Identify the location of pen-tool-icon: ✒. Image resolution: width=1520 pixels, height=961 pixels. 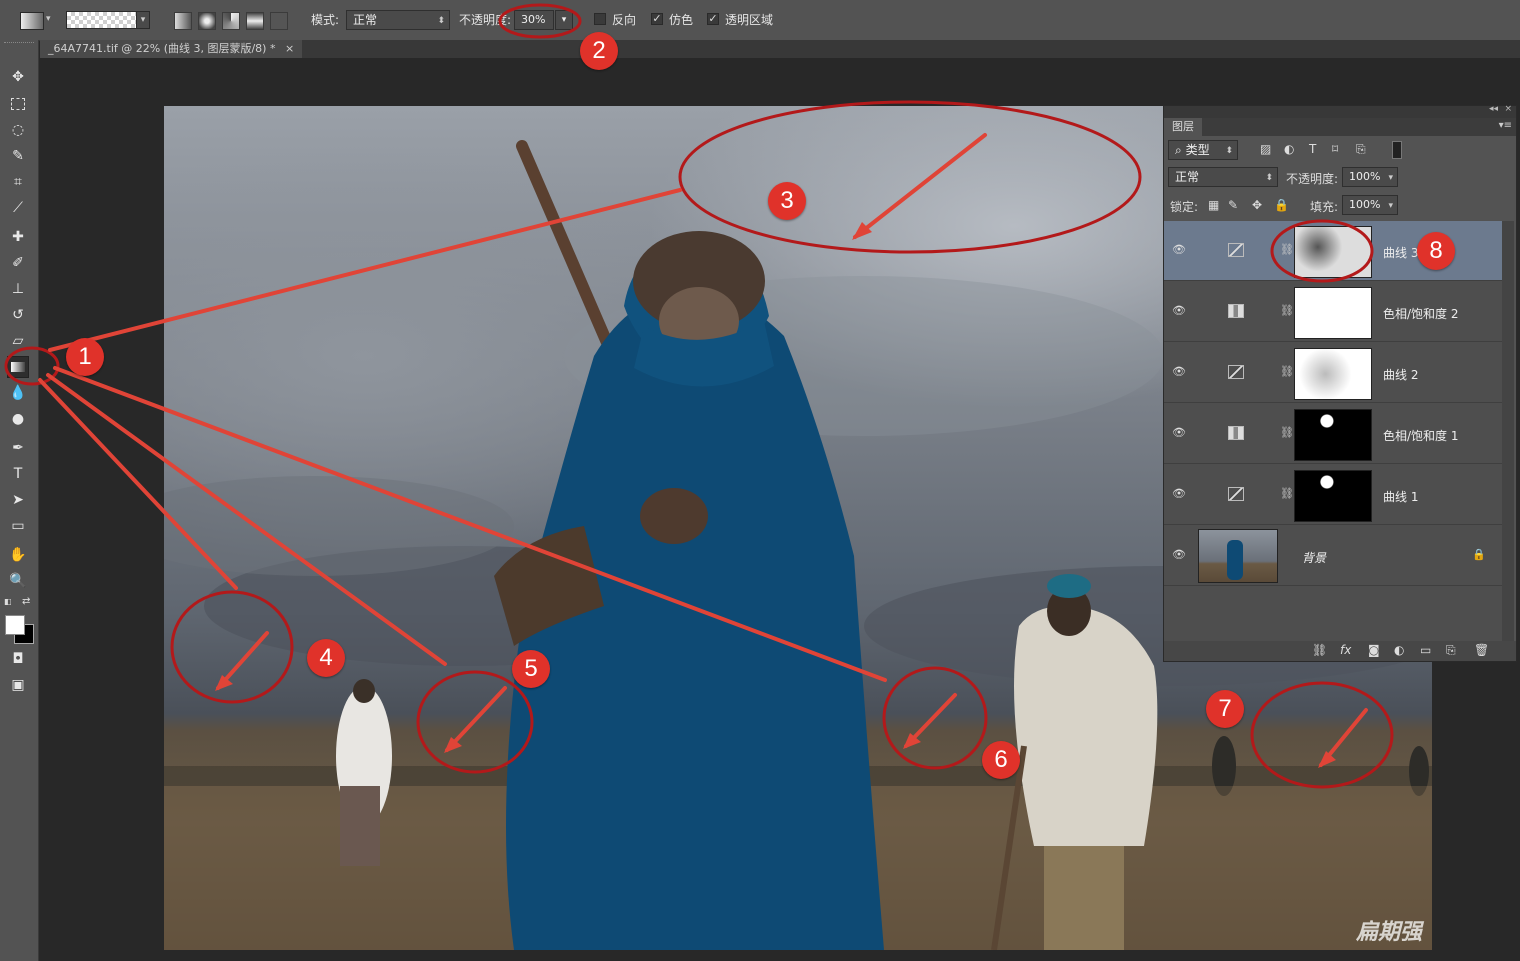
(18, 448).